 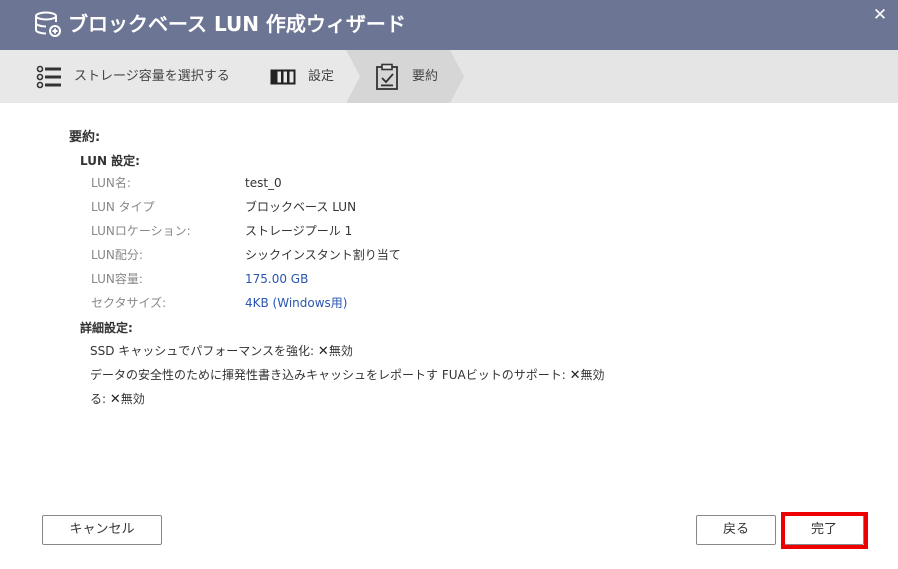 What do you see at coordinates (48, 77) in the screenshot?
I see `list-icon` at bounding box center [48, 77].